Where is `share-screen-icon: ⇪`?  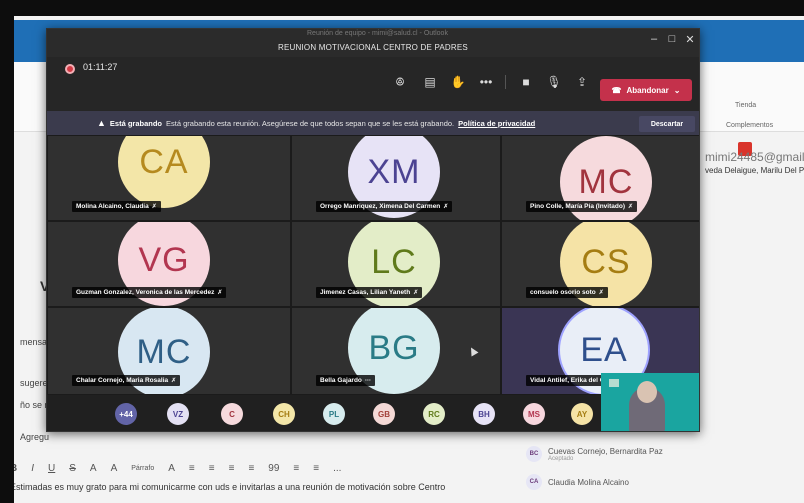 share-screen-icon: ⇪ is located at coordinates (582, 82).